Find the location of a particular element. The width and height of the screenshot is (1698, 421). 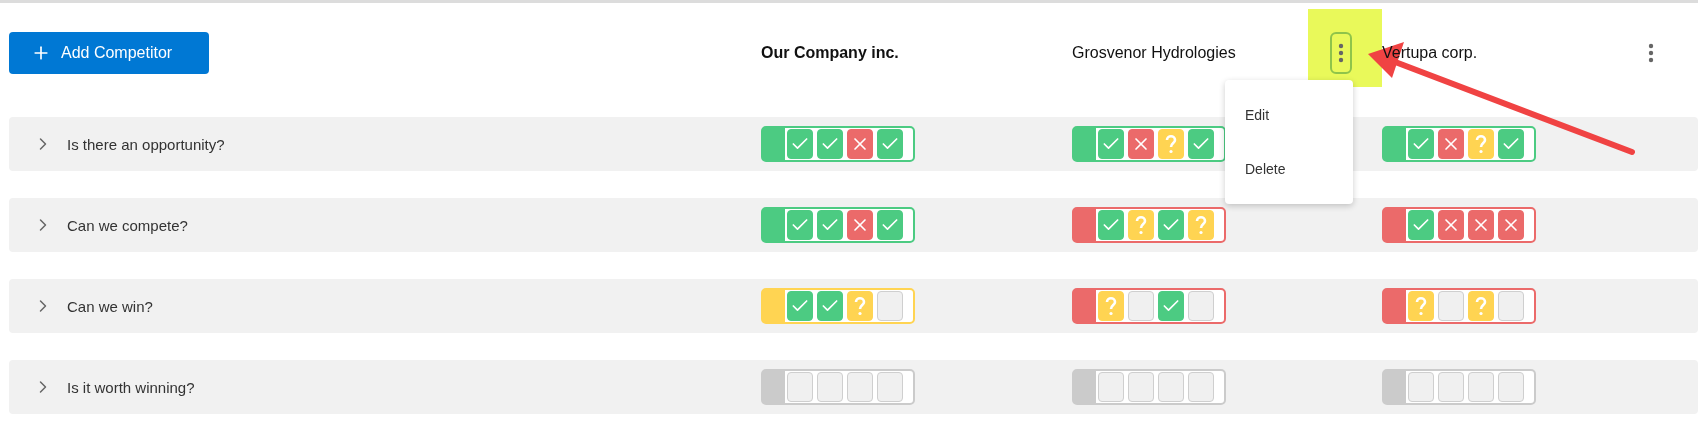

competitor-name: Grosvenor Hydrologies is located at coordinates (1154, 53).